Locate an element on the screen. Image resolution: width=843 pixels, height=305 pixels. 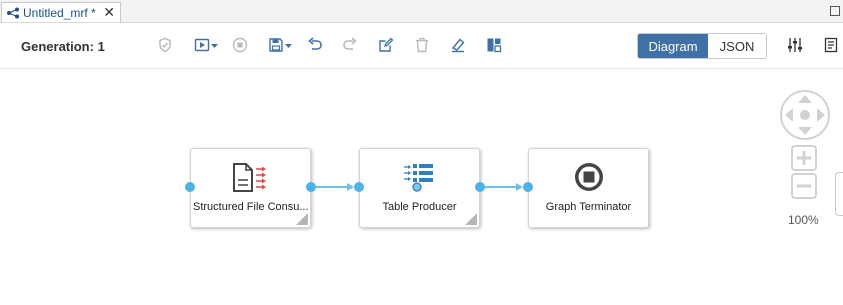
delete-button is located at coordinates (422, 45).